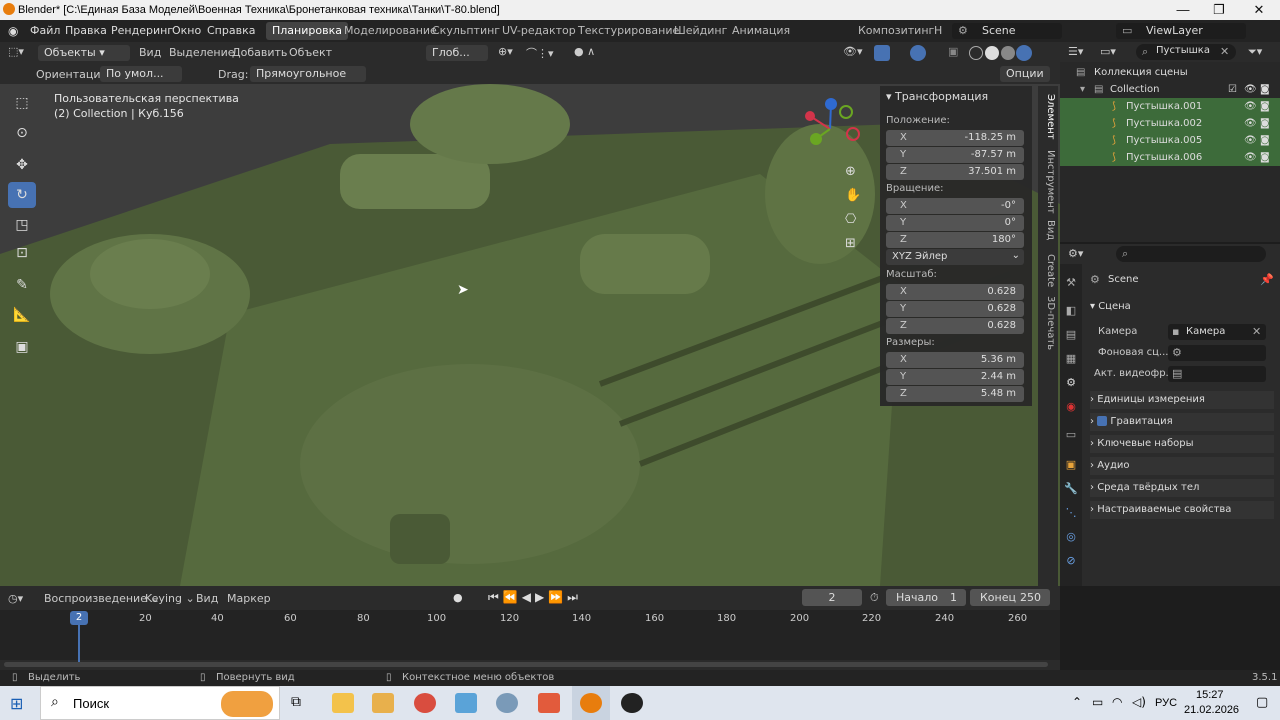 This screenshot has height=720, width=1280. I want to click on gizmo-toggle-icon, so click(882, 53).